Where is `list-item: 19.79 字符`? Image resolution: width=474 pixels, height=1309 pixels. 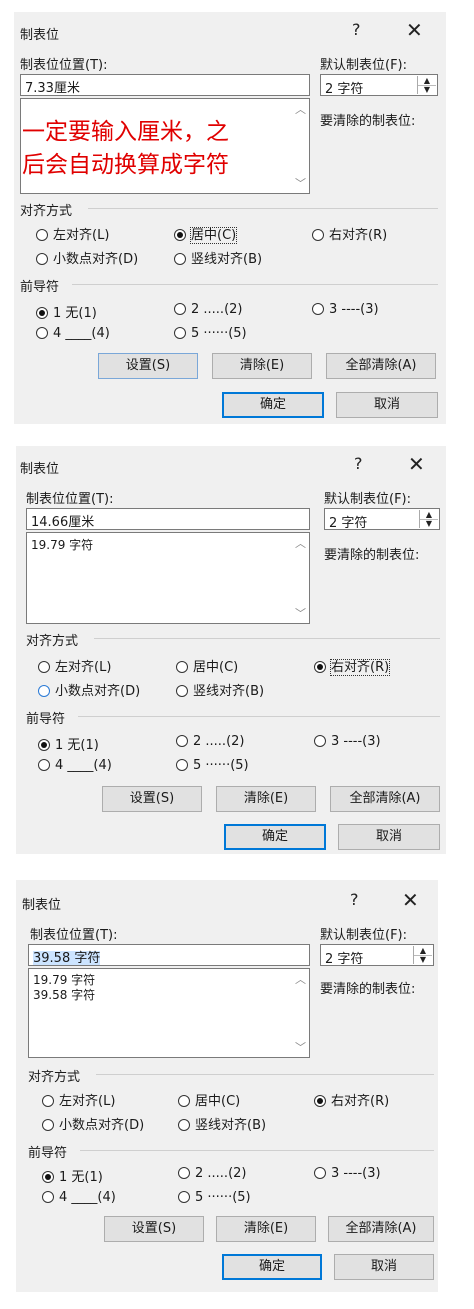
list-item: 19.79 字符 is located at coordinates (62, 544).